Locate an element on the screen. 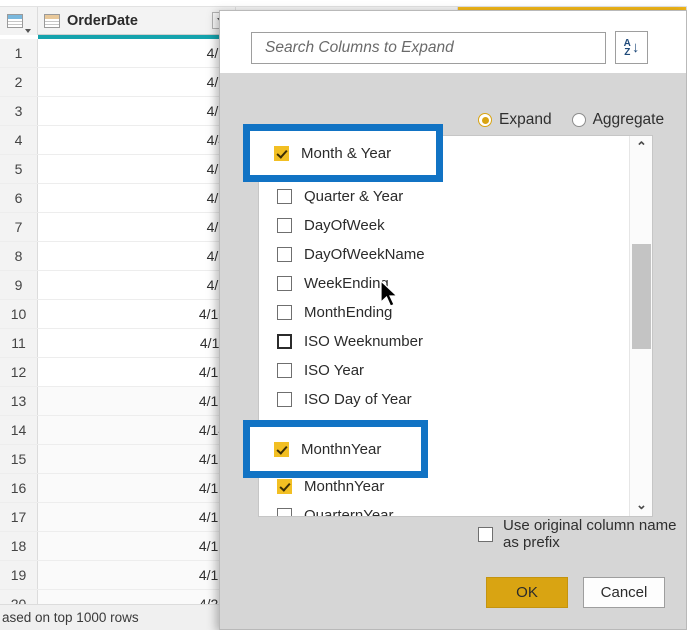 The image size is (687, 630). list-item-label: ISO Day of Year is located at coordinates (358, 399).